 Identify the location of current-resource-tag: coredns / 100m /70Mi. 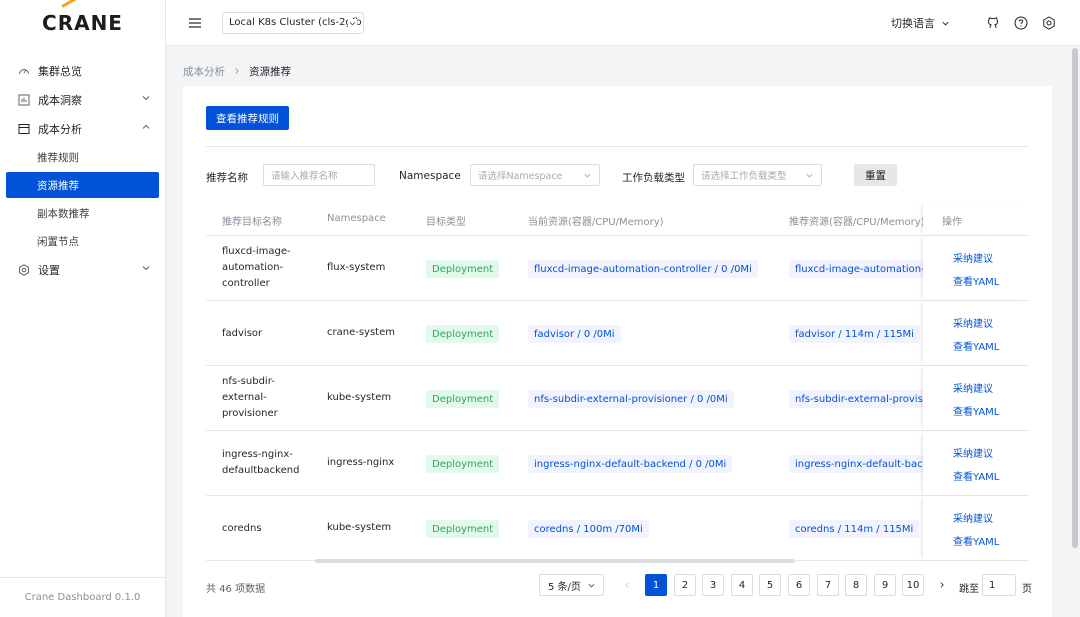
(588, 529).